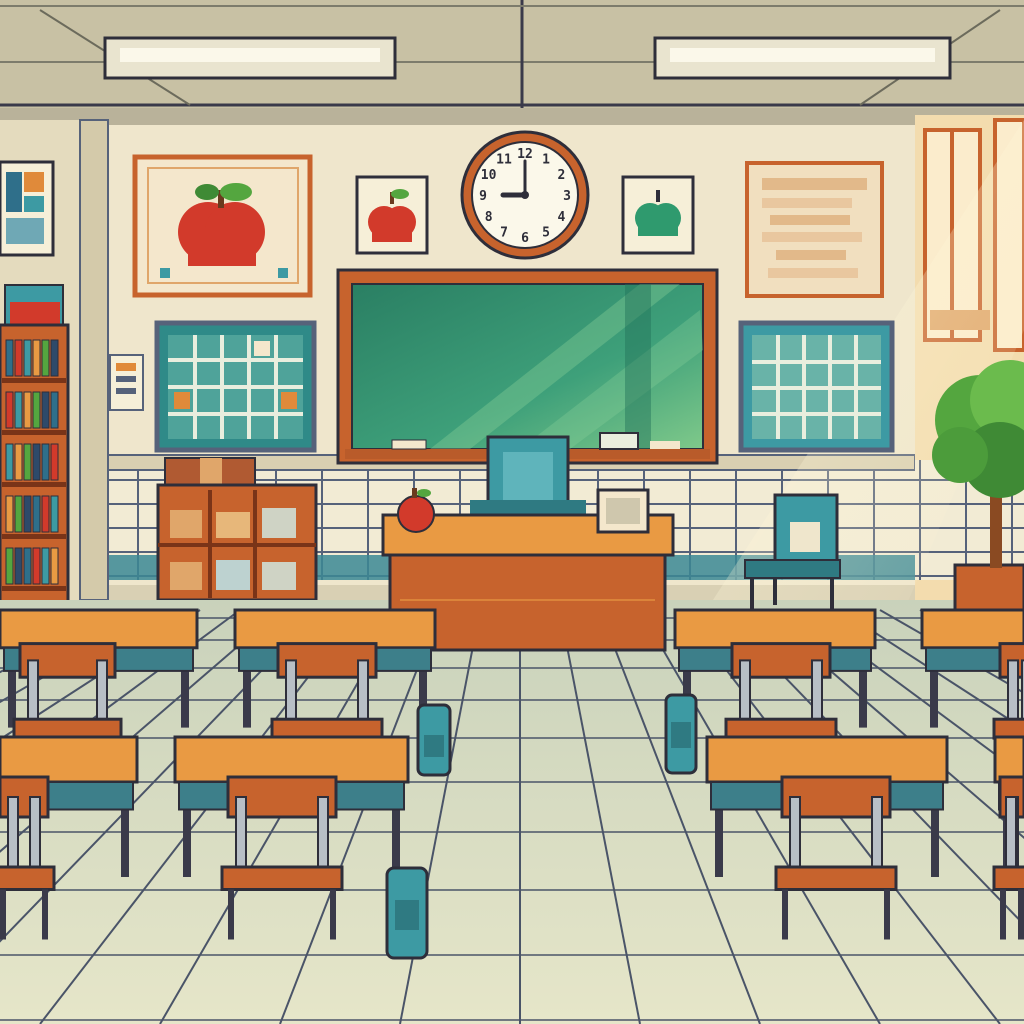 The width and height of the screenshot is (1024, 1024). Describe the element at coordinates (527, 366) in the screenshot. I see `chalkboard-icon` at that location.